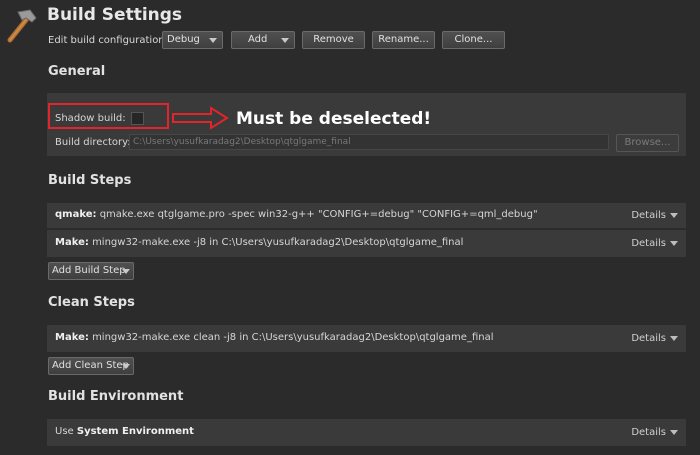 This screenshot has width=700, height=455. I want to click on add-build-step-button: Add Build Step, so click(91, 271).